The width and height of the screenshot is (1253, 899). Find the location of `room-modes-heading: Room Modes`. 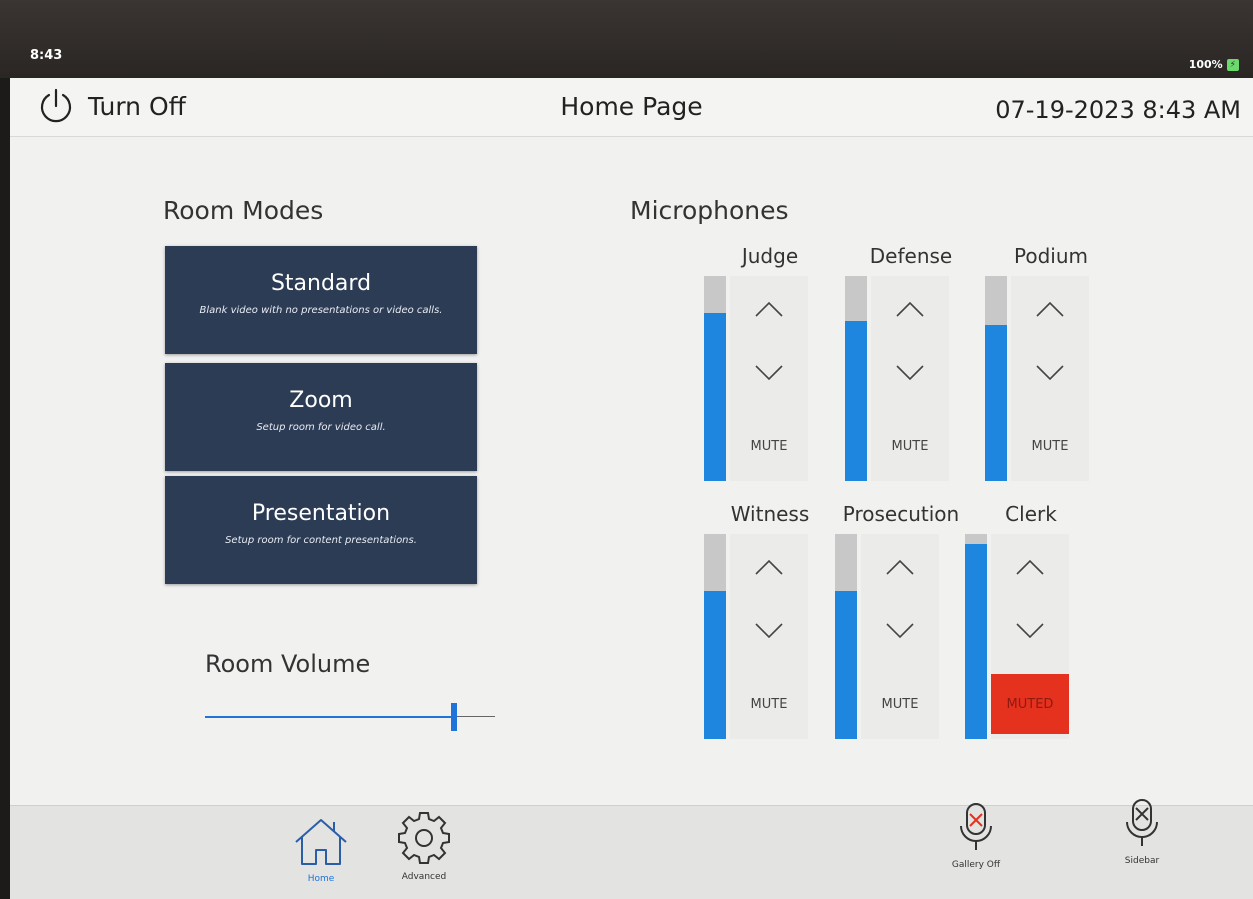

room-modes-heading: Room Modes is located at coordinates (243, 210).